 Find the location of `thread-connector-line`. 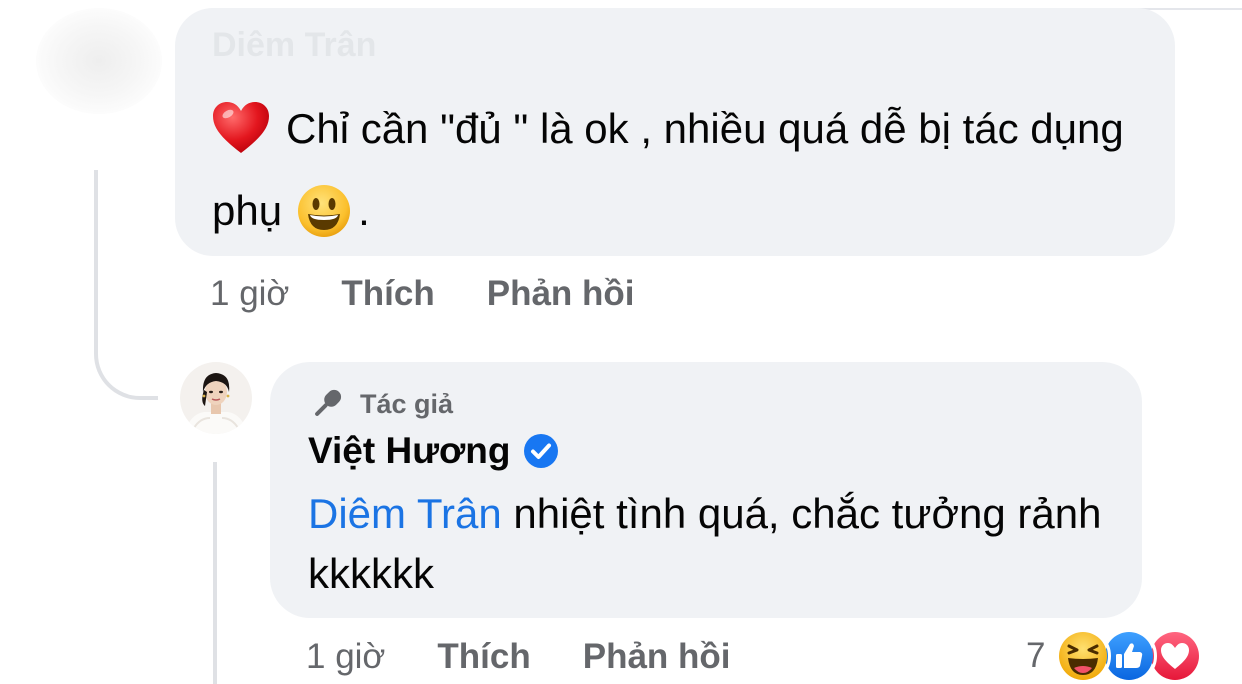

thread-connector-line is located at coordinates (126, 285).